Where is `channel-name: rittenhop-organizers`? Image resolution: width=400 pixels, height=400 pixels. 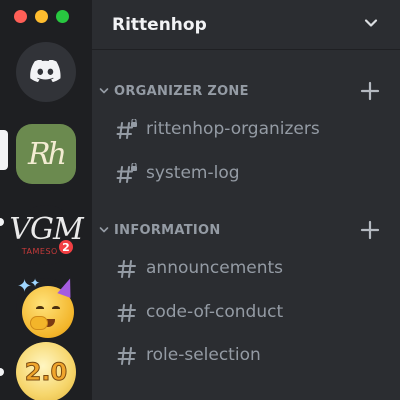
channel-name: rittenhop-organizers is located at coordinates (233, 129).